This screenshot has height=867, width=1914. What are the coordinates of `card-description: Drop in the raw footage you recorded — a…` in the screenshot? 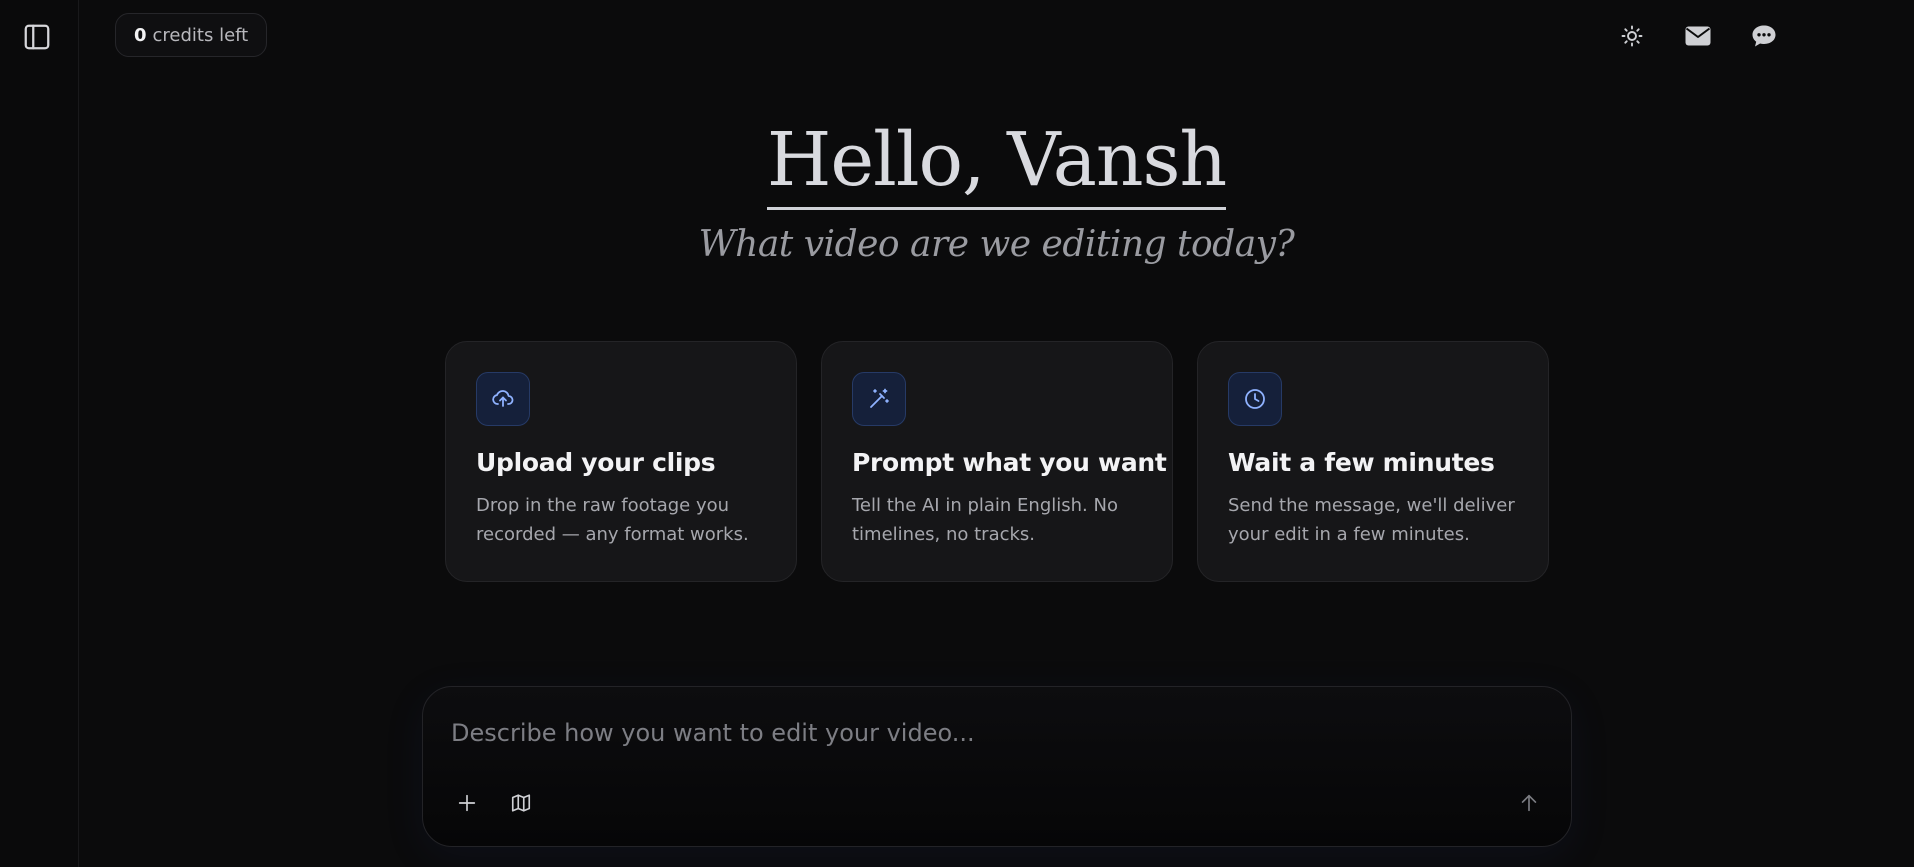 It's located at (612, 520).